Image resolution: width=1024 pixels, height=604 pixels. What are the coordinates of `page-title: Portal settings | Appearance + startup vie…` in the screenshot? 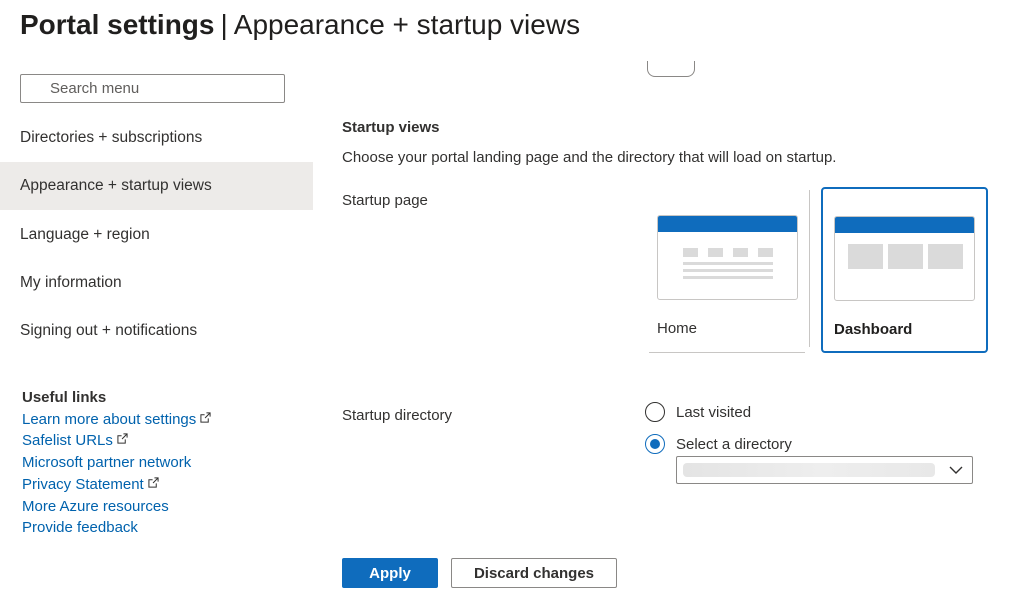 It's located at (300, 25).